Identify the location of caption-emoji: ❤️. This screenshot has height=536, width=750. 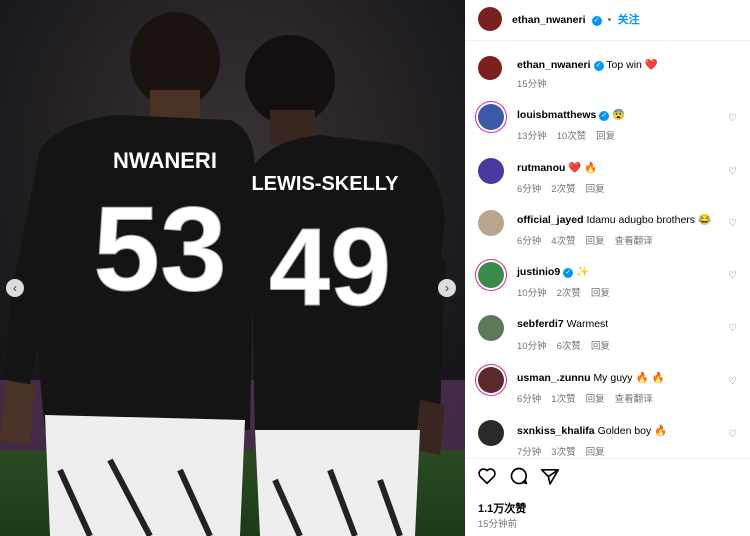
(651, 65).